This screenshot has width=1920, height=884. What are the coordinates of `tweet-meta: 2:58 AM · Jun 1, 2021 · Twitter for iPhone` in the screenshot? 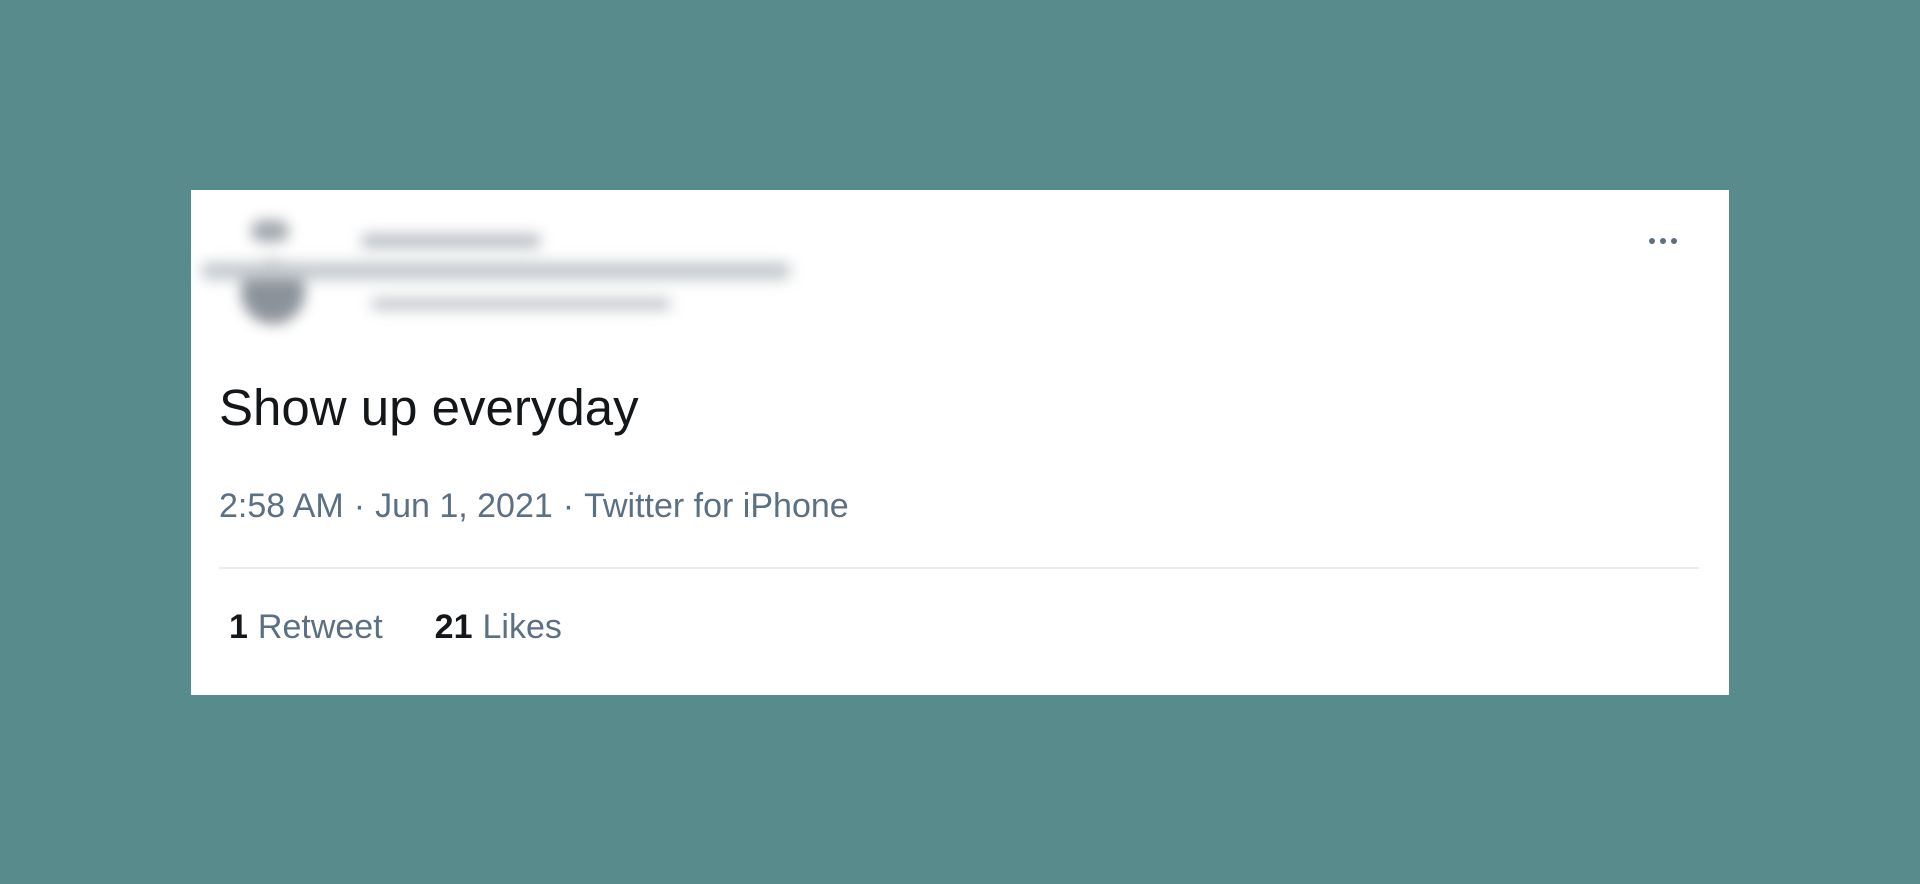 It's located at (534, 506).